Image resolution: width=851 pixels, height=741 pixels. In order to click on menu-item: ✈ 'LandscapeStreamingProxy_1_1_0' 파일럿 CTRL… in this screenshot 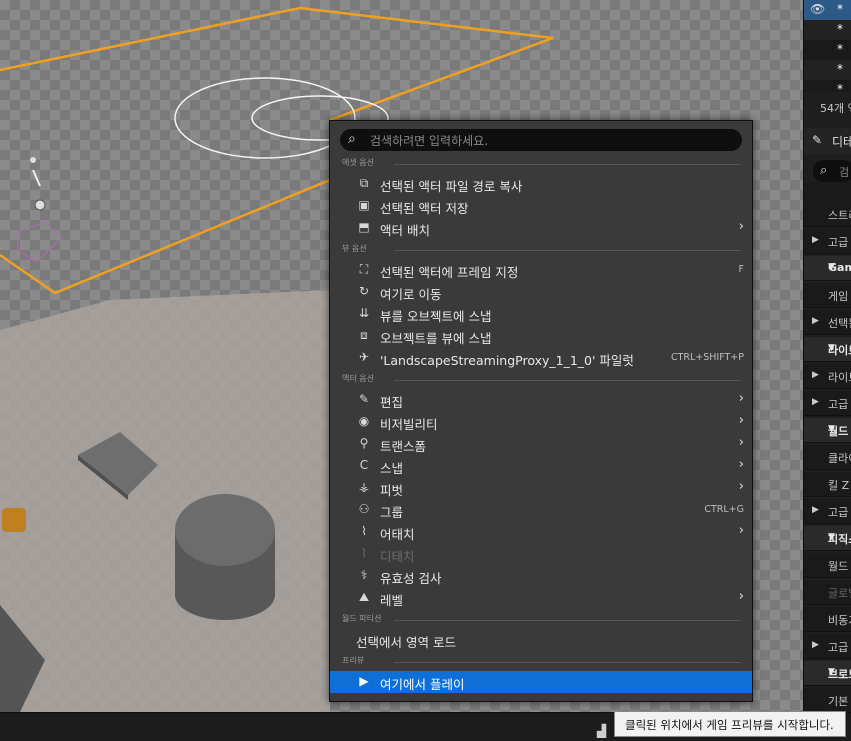, I will do `click(541, 358)`.